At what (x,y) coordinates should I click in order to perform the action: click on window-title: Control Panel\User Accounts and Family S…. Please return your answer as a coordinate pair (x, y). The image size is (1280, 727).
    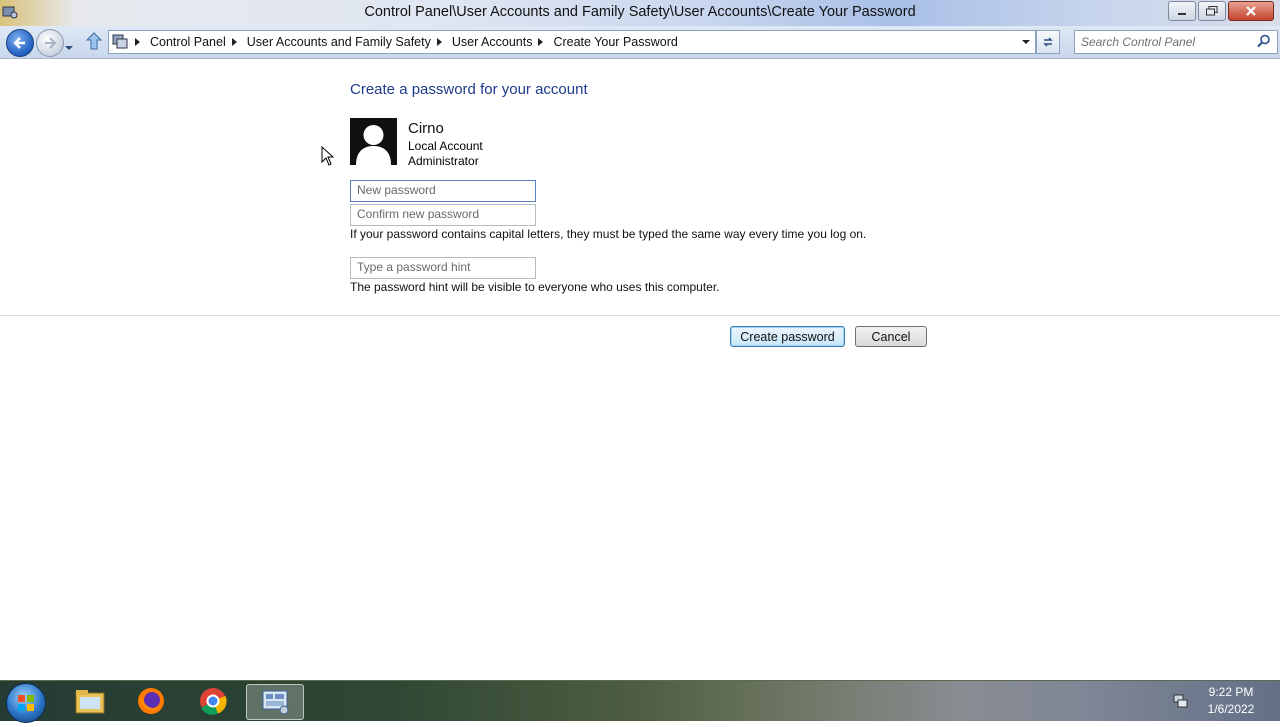
    Looking at the image, I should click on (640, 12).